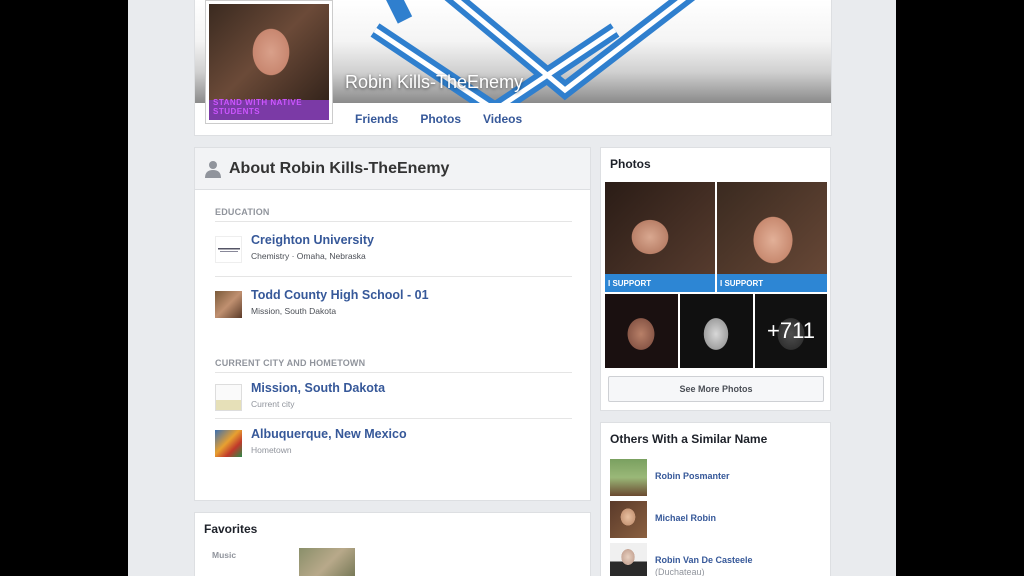 The height and width of the screenshot is (576, 1024). Describe the element at coordinates (242, 212) in the screenshot. I see `education-label: EDUCATION` at that location.